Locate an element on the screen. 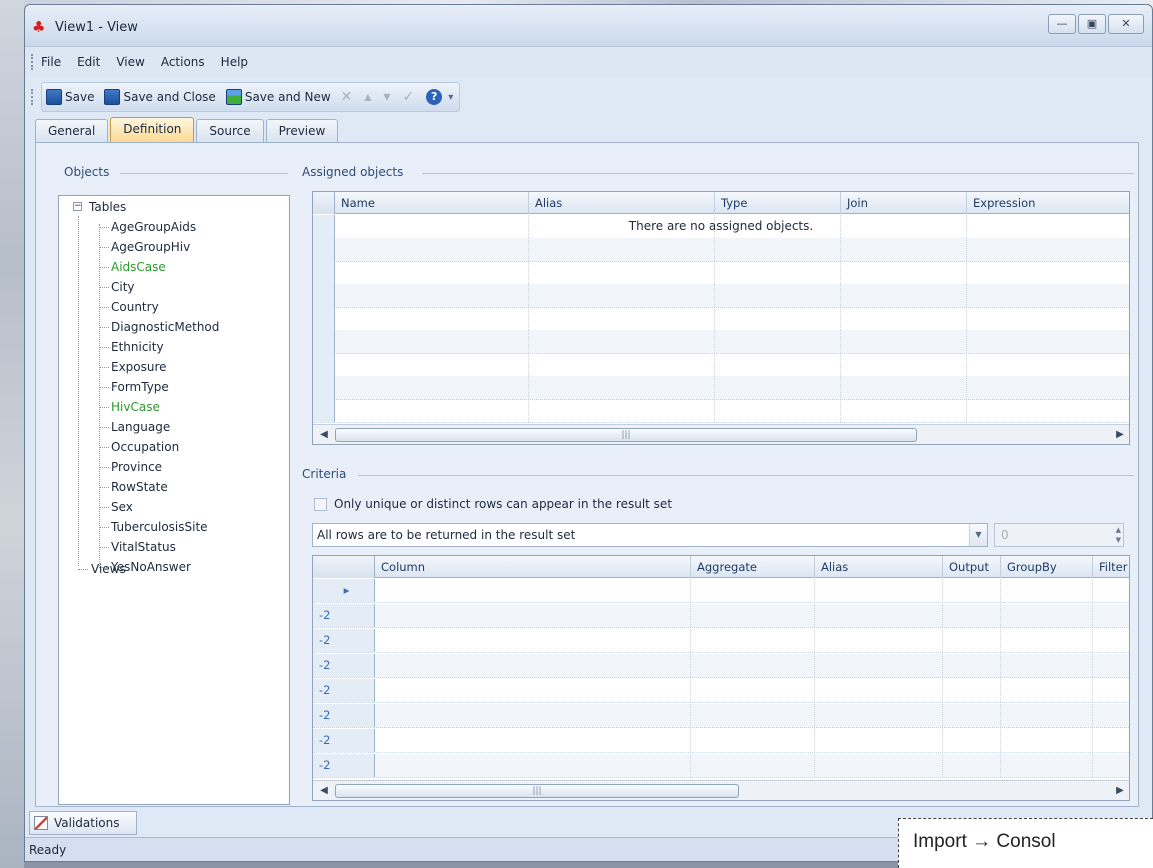 The width and height of the screenshot is (1153, 868). tree-node-table: RowState is located at coordinates (174, 487).